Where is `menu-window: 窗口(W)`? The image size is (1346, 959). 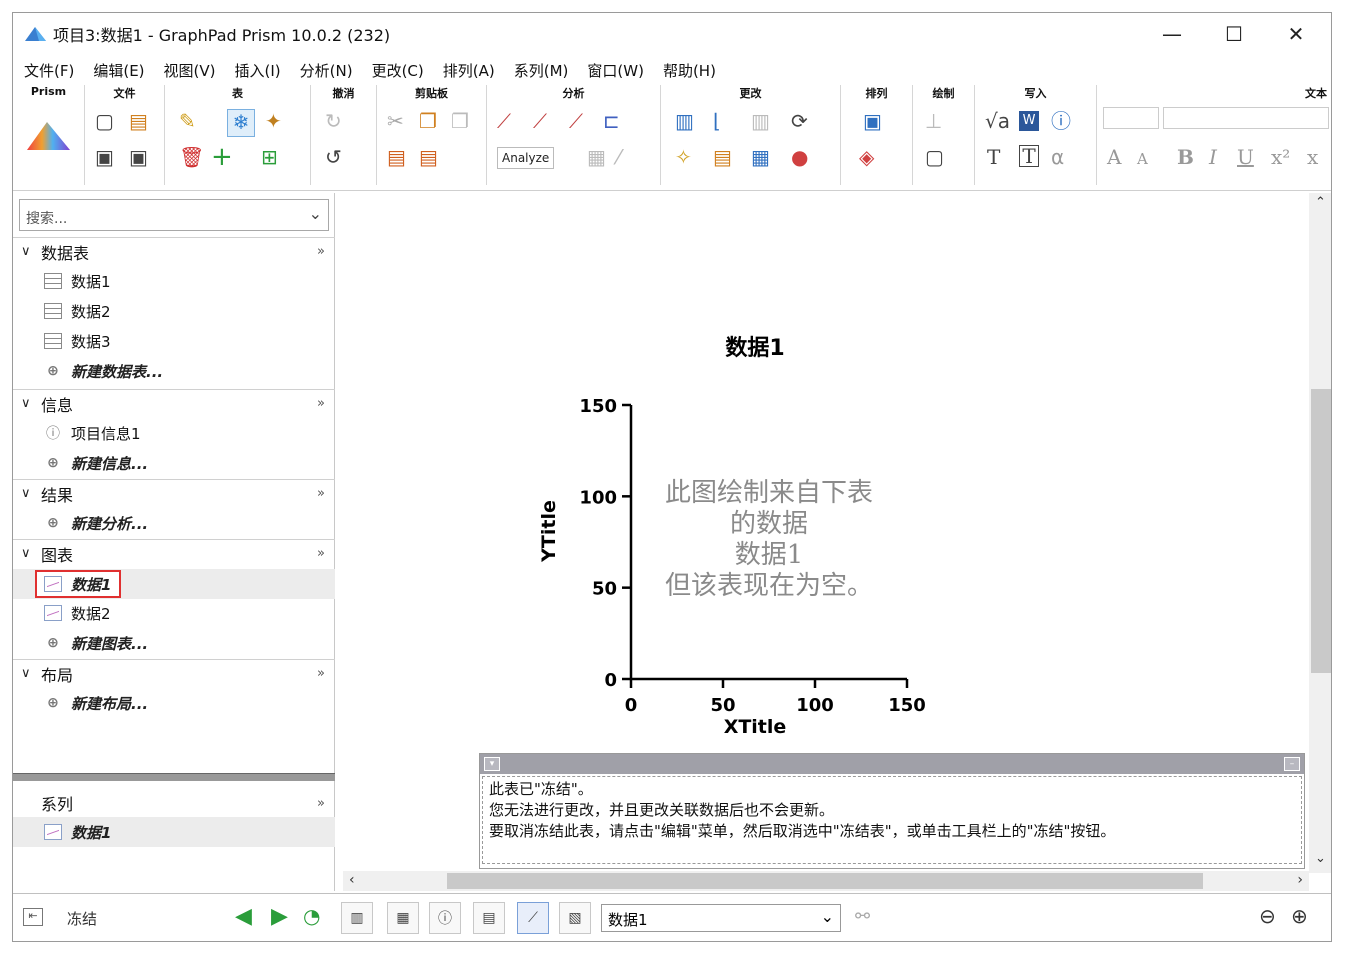
menu-window: 窗口(W) is located at coordinates (615, 70).